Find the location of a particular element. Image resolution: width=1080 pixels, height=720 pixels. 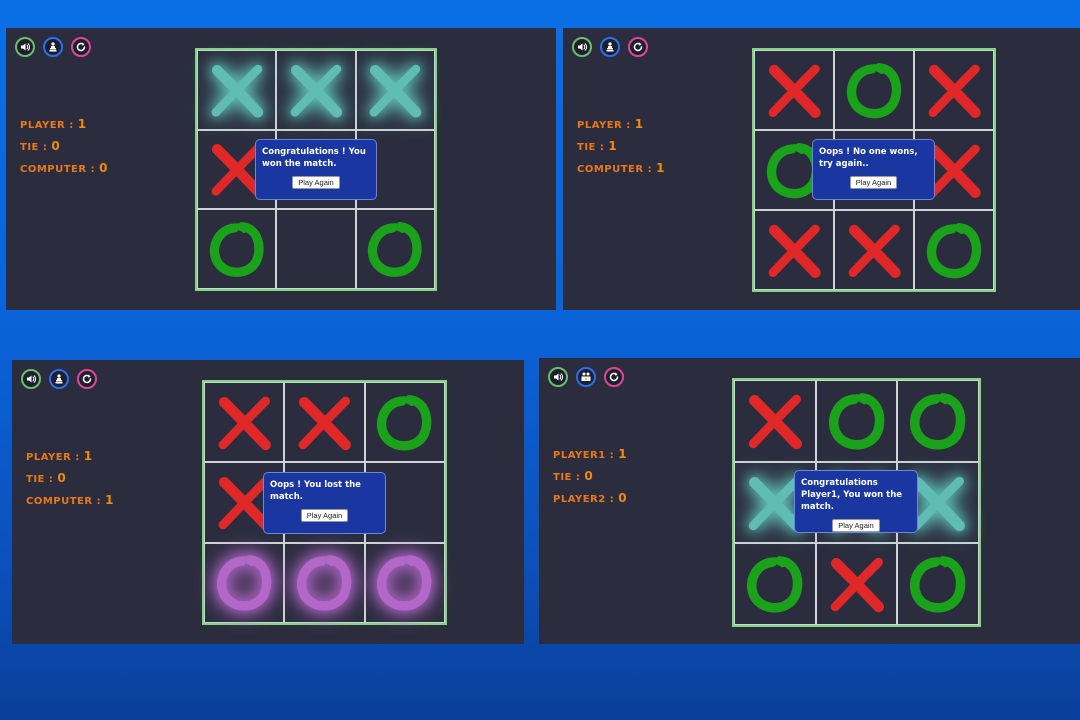

score-row: PLAYER1 : 1 is located at coordinates (590, 455).